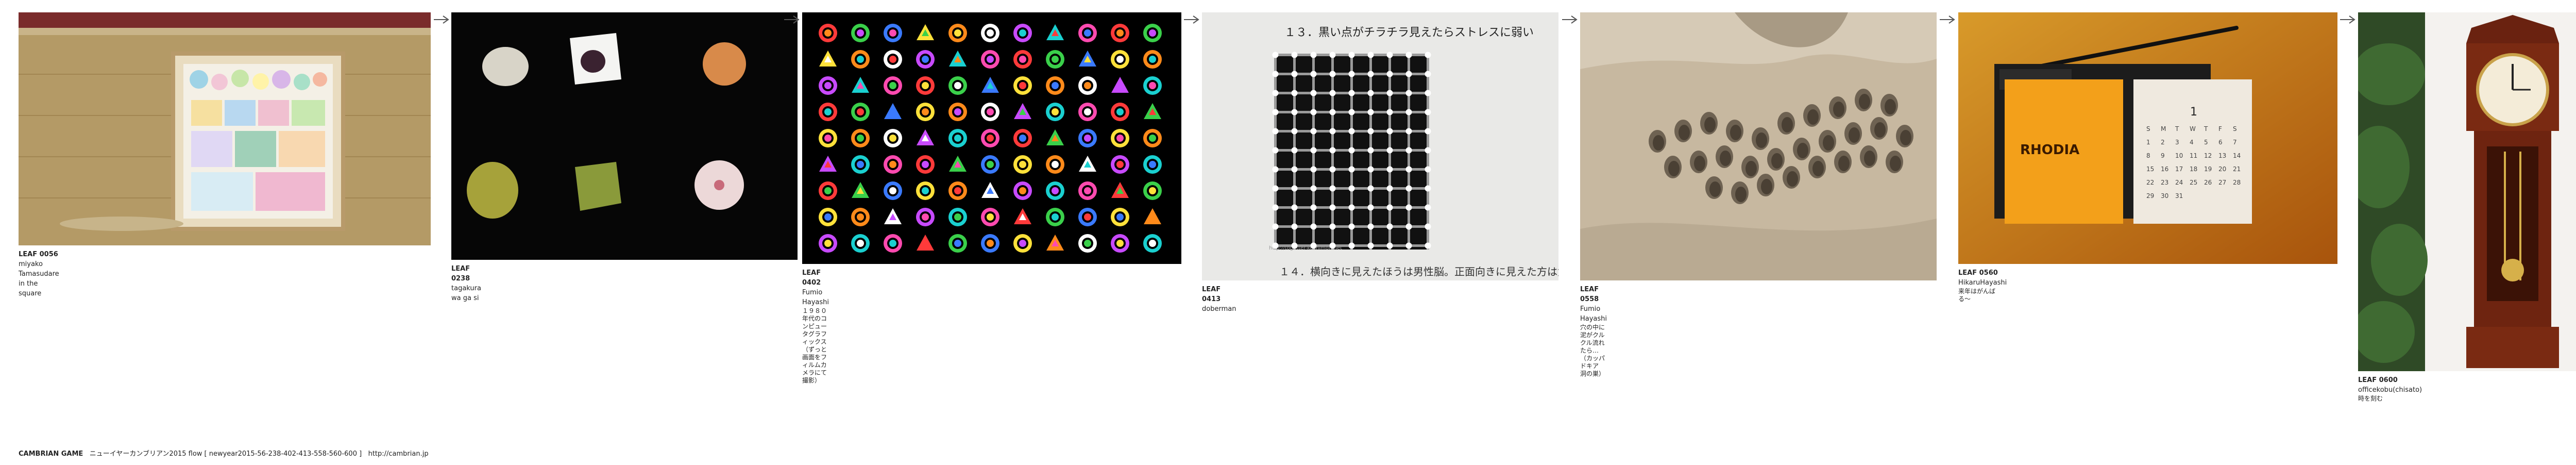 The height and width of the screenshot is (465, 2576). What do you see at coordinates (2164, 182) in the screenshot?
I see `svg-text: 23` at bounding box center [2164, 182].